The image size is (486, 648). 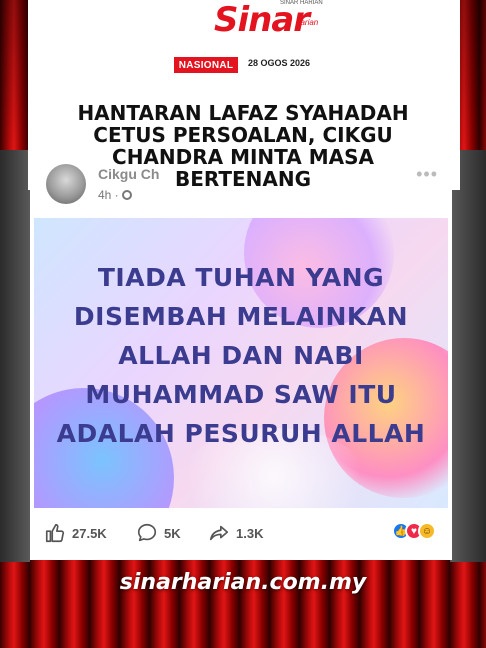 What do you see at coordinates (108, 195) in the screenshot?
I see `post-time-text: 4h ·` at bounding box center [108, 195].